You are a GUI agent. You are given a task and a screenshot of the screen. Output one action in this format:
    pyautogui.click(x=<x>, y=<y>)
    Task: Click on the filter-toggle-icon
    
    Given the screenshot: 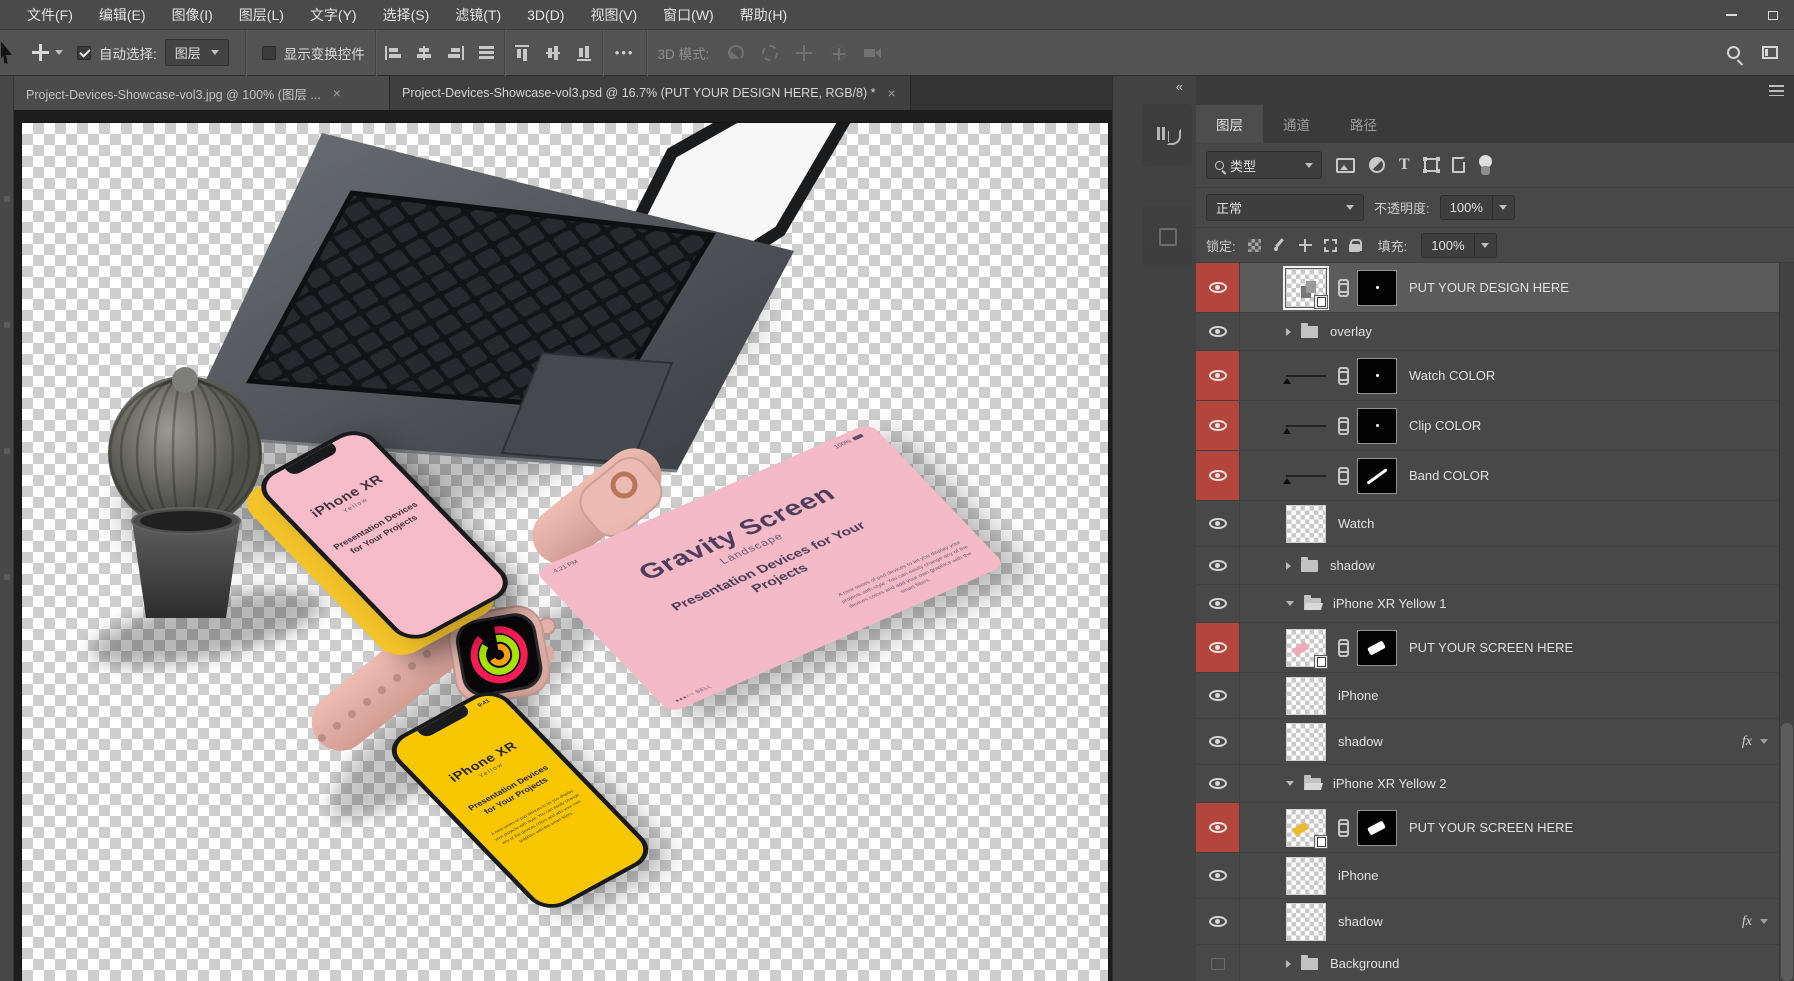 What is the action you would take?
    pyautogui.click(x=1485, y=165)
    